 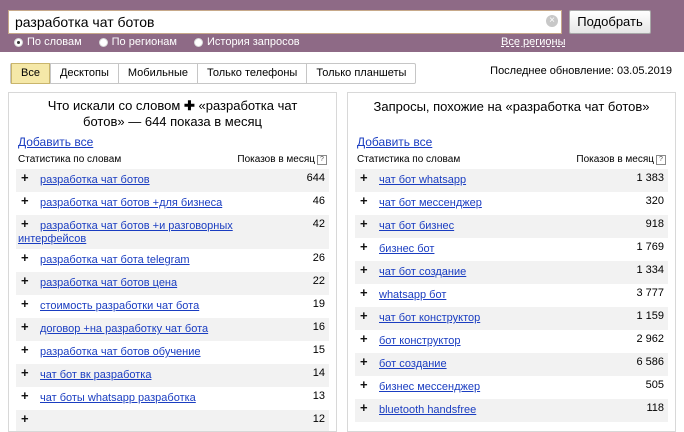 What do you see at coordinates (503, 272) in the screenshot?
I see `phrase-link: чат бот создание` at bounding box center [503, 272].